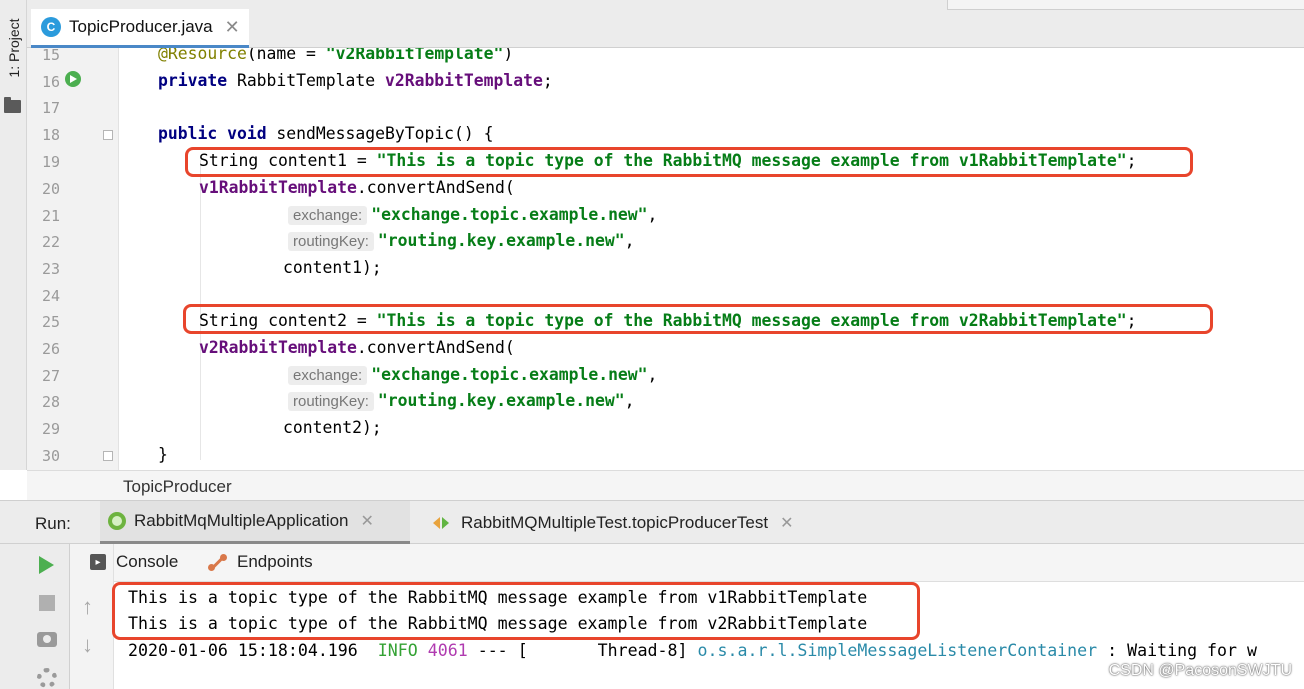 This screenshot has height=689, width=1304. Describe the element at coordinates (50, 216) in the screenshot. I see `line-number: 21` at that location.